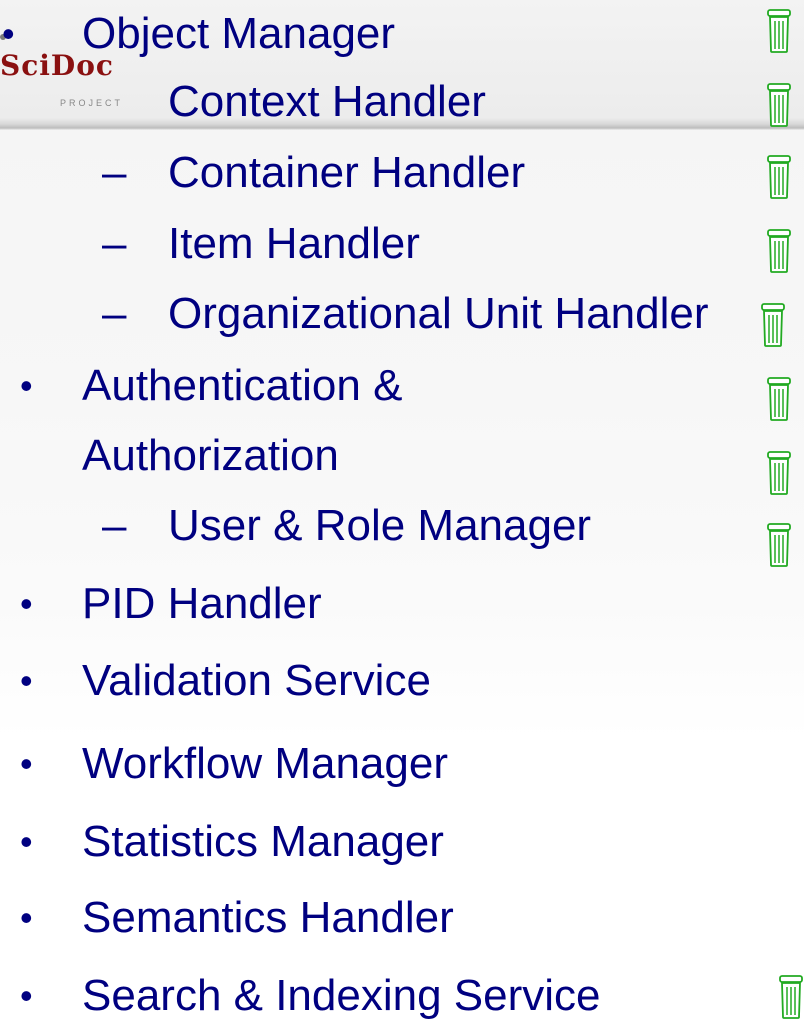  Describe the element at coordinates (202, 603) in the screenshot. I see `list-item-pid-handler: PID Handler` at that location.